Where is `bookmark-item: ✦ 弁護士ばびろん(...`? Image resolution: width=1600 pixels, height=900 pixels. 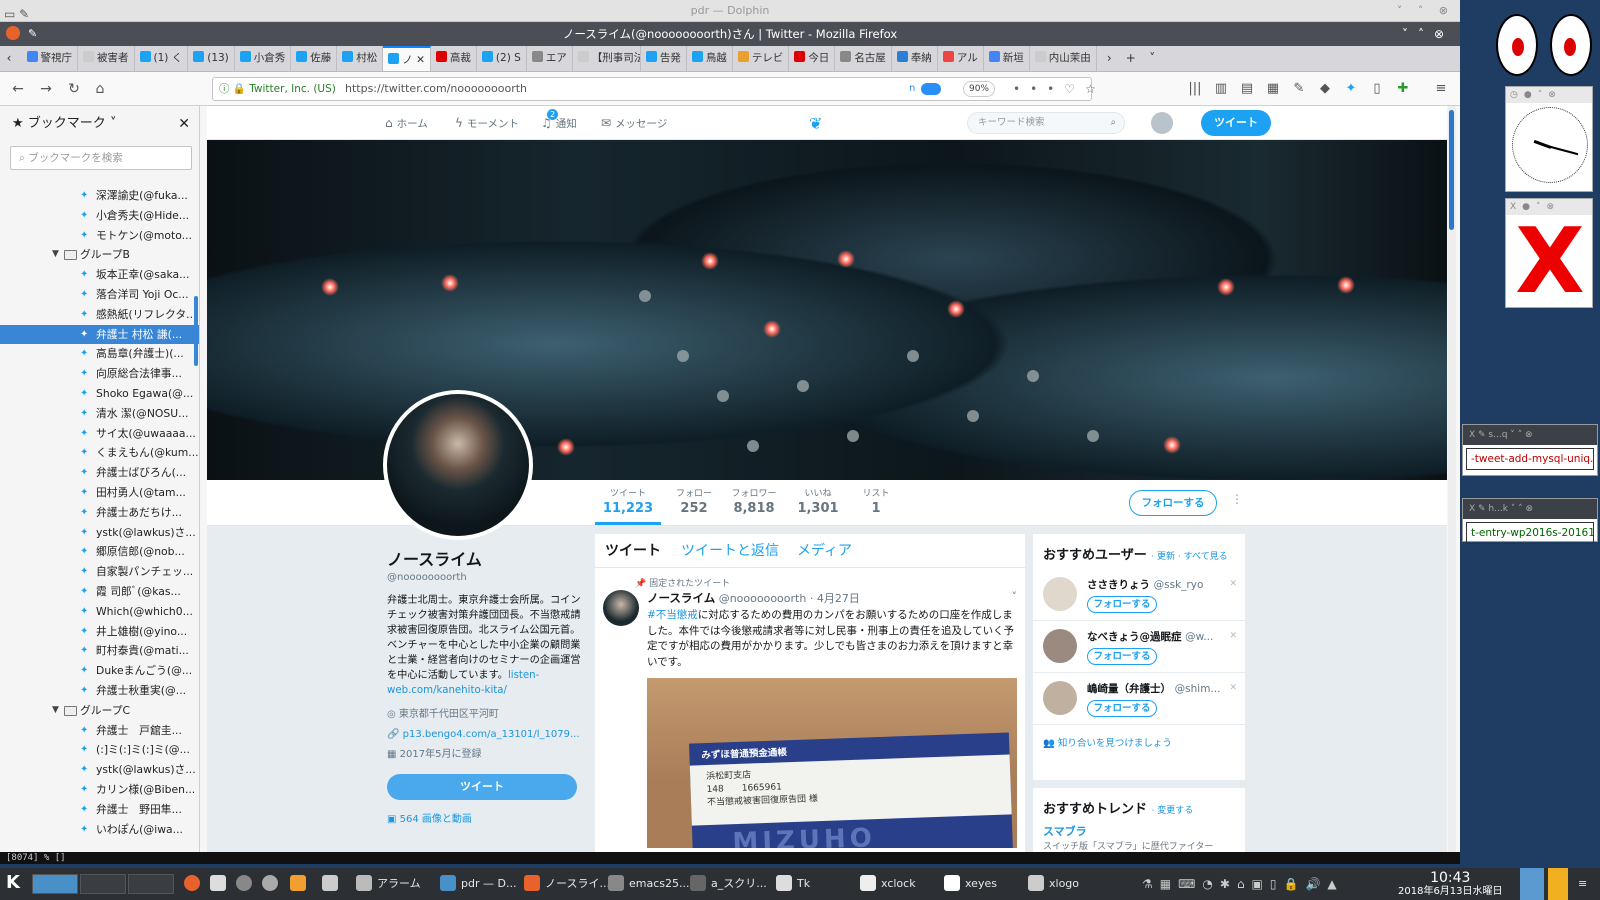
bookmark-item: ✦ 弁護士ばびろん(... is located at coordinates (99, 473).